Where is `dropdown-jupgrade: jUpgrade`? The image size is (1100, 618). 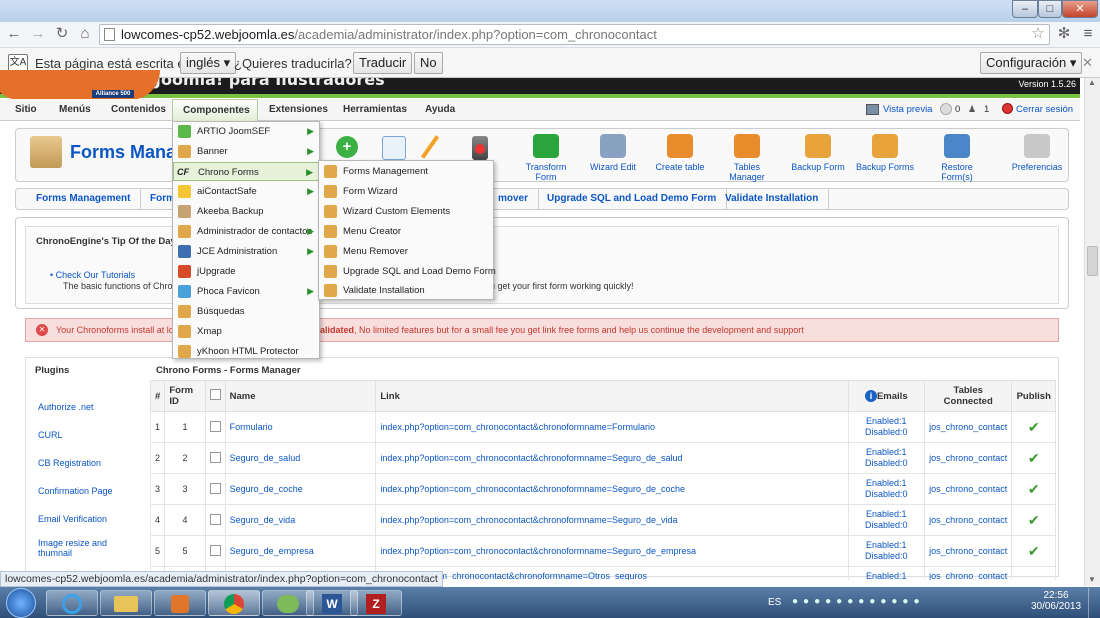 dropdown-jupgrade: jUpgrade is located at coordinates (246, 271).